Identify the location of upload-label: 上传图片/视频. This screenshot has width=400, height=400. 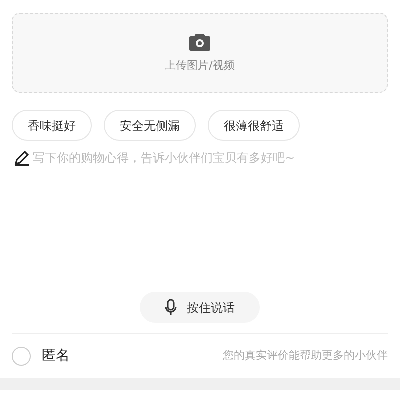
(200, 66).